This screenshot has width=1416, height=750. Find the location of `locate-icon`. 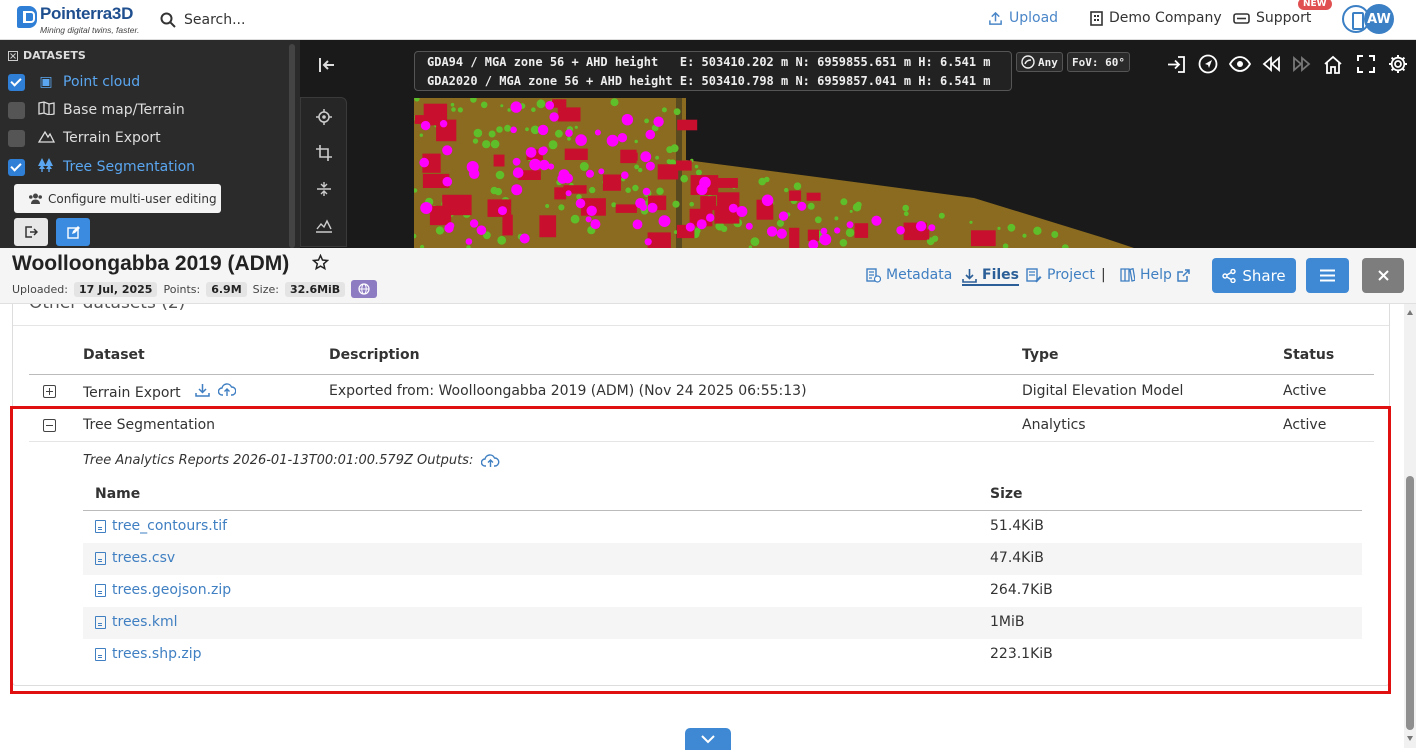

locate-icon is located at coordinates (324, 117).